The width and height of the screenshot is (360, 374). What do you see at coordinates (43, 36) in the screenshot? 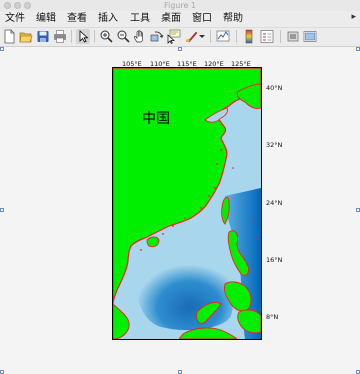
I see `save-icon` at bounding box center [43, 36].